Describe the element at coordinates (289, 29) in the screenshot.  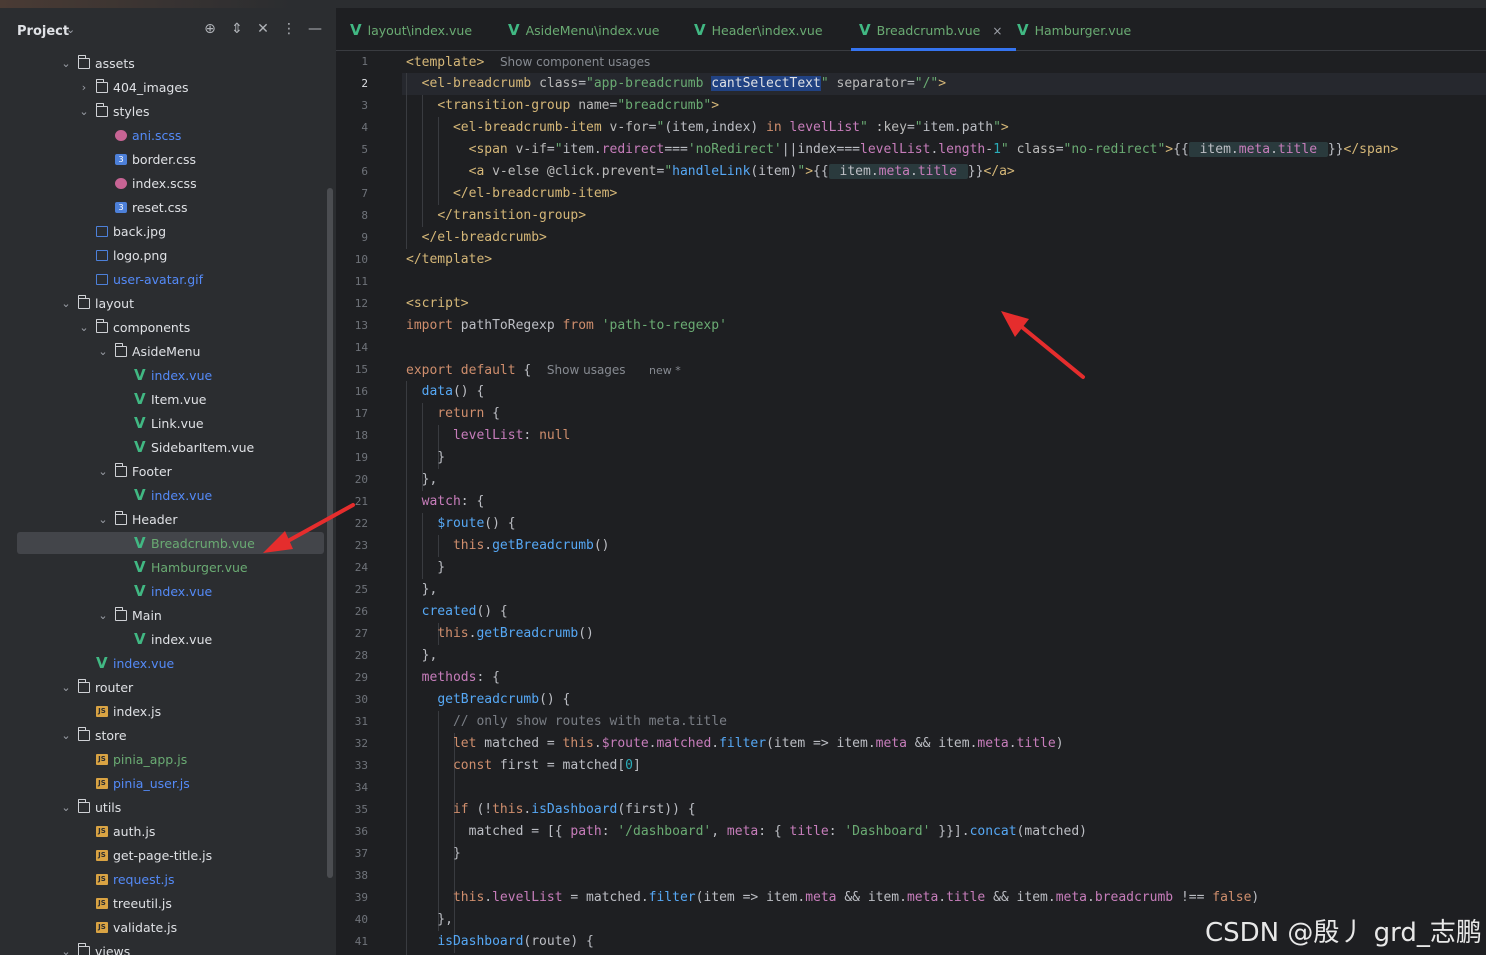
I see `more-options-icon: ⋮` at that location.